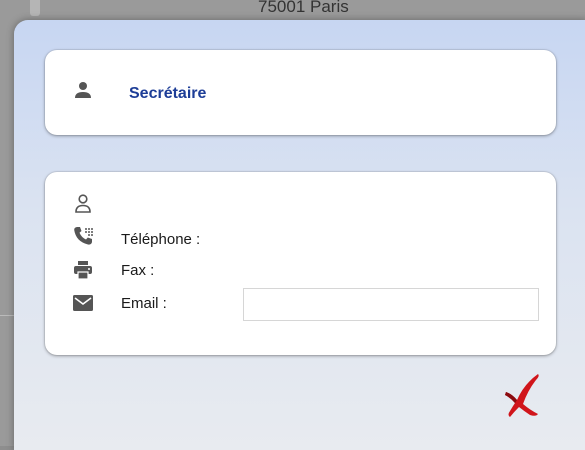  Describe the element at coordinates (303, 7) in the screenshot. I see `background-address-text: 75001 Paris` at that location.